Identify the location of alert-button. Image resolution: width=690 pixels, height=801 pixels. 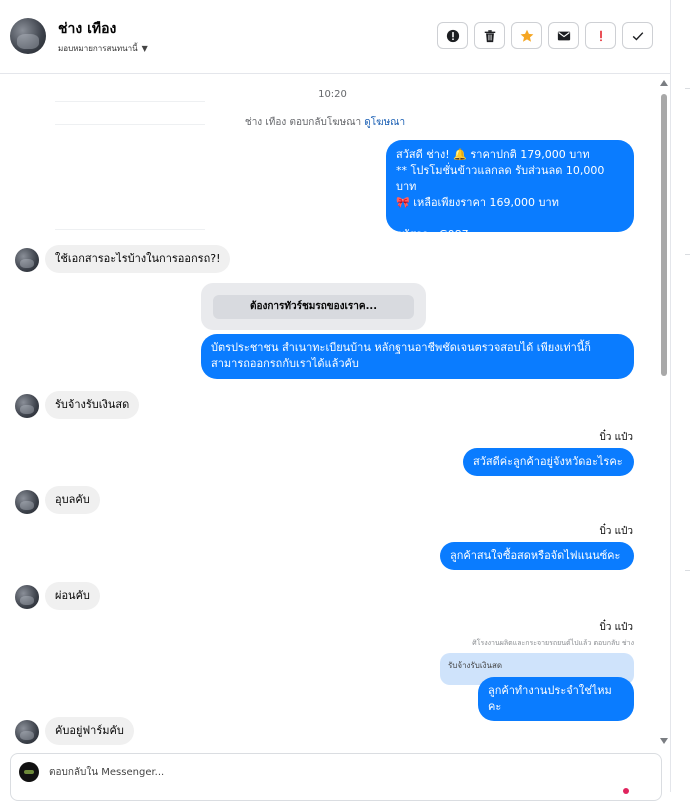
(452, 35).